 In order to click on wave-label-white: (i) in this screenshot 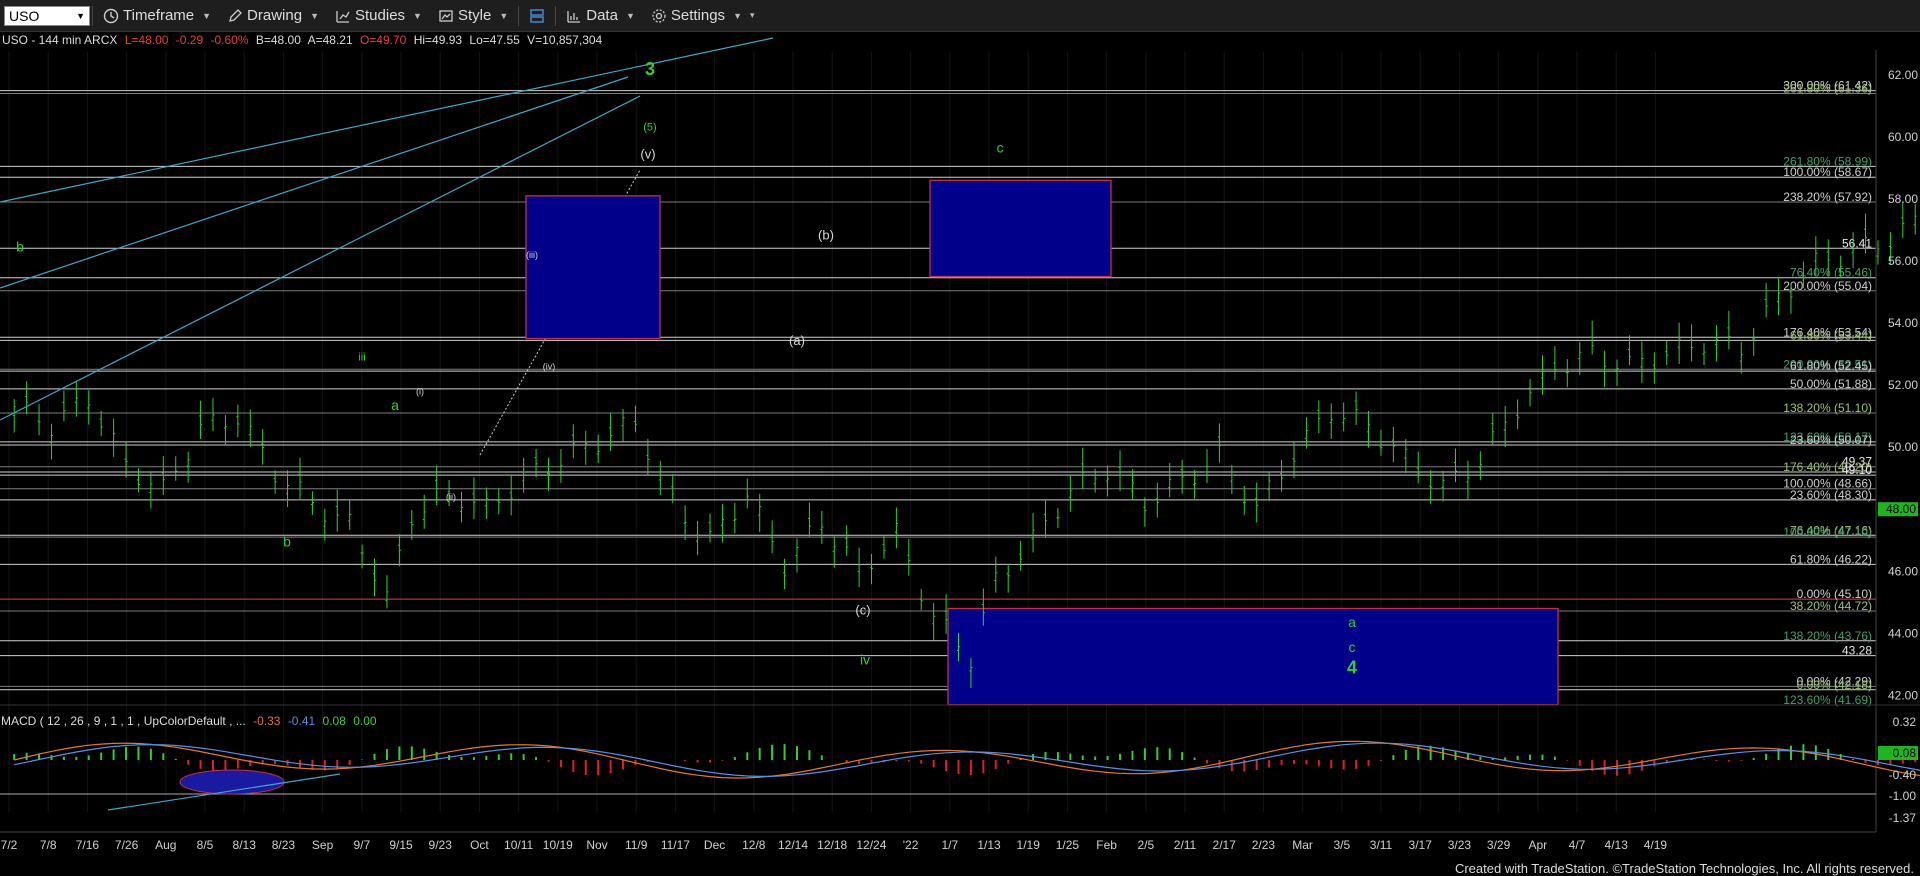, I will do `click(420, 391)`.